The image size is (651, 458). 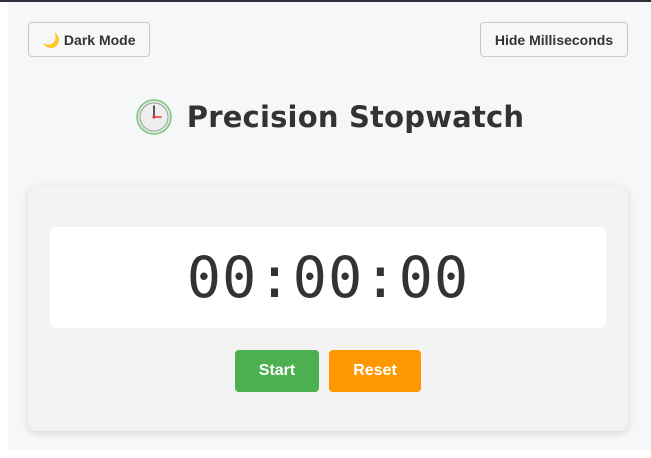 I want to click on stopwatch-icon, so click(x=154, y=117).